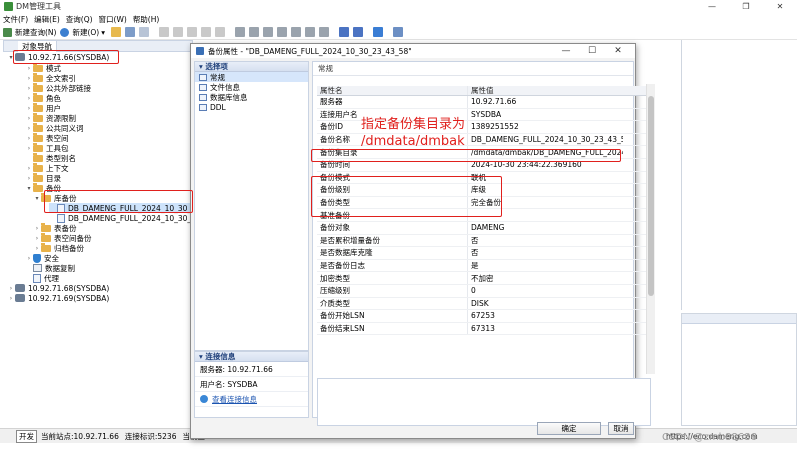 The height and width of the screenshot is (452, 797). Describe the element at coordinates (38, 107) in the screenshot. I see `folder-icon` at that location.